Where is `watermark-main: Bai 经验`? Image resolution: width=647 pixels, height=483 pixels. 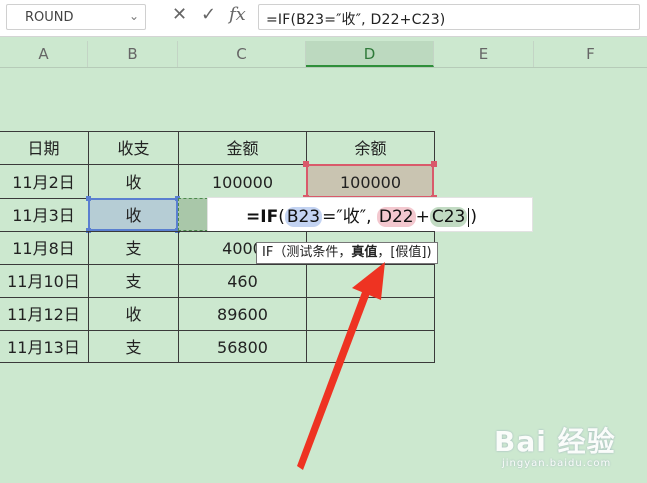 watermark-main: Bai 经验 is located at coordinates (555, 441).